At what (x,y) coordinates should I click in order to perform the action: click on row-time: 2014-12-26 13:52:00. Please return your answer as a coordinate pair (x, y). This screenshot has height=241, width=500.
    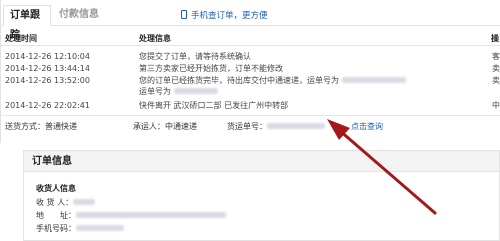
    Looking at the image, I should click on (47, 80).